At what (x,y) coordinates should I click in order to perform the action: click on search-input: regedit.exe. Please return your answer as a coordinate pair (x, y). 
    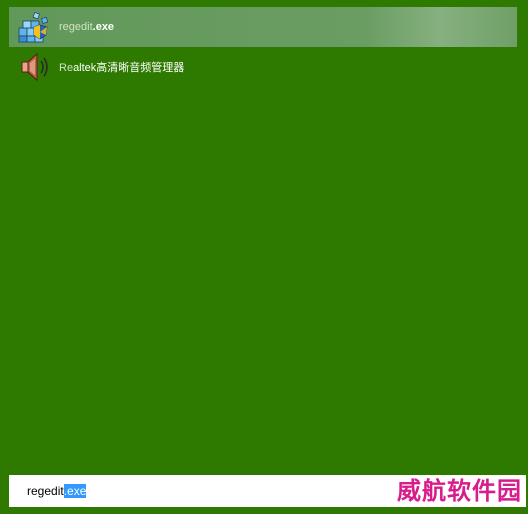
    Looking at the image, I should click on (57, 491).